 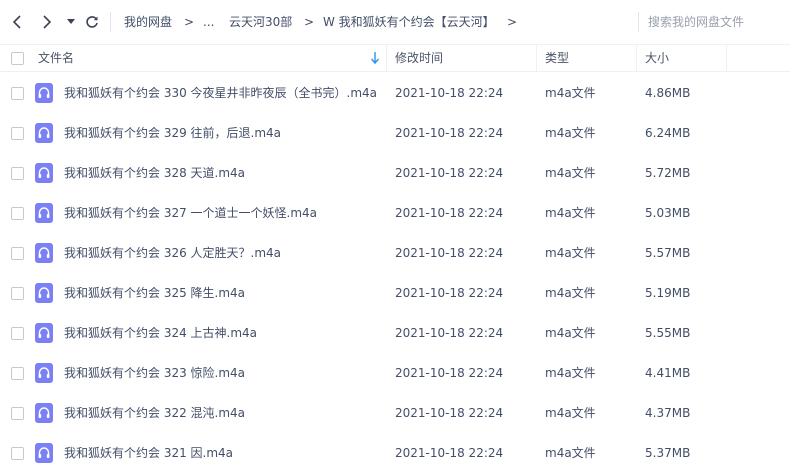 What do you see at coordinates (260, 22) in the screenshot?
I see `breadcrumb-folder-yuntianhe: 云天河30部` at bounding box center [260, 22].